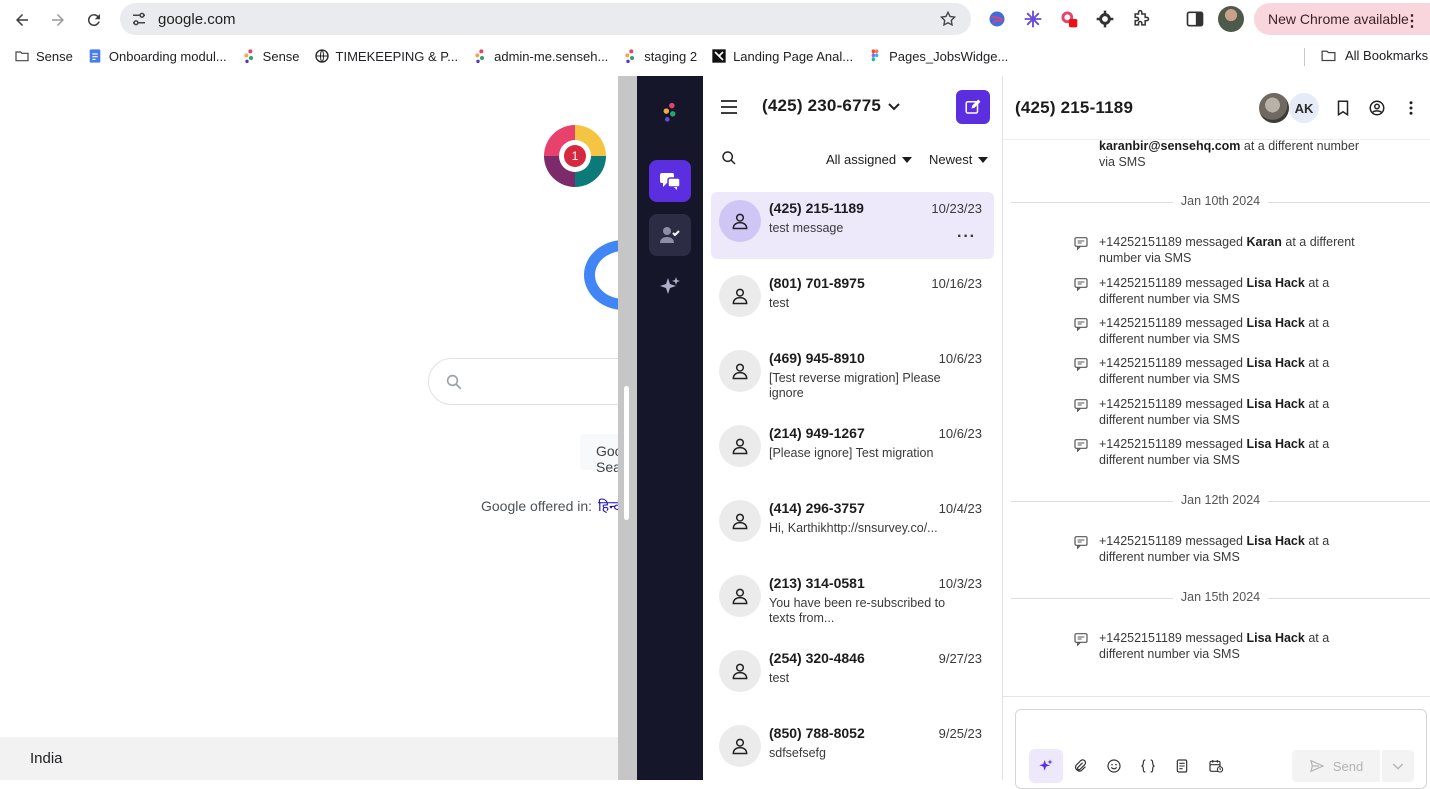 This screenshot has height=789, width=1430. I want to click on assignee-avatar, so click(1274, 108).